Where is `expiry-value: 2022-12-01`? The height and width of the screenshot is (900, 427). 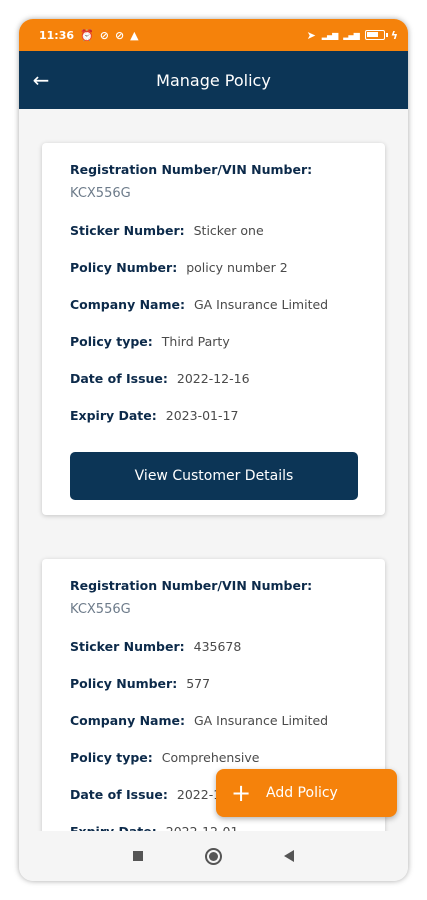 expiry-value: 2022-12-01 is located at coordinates (202, 827).